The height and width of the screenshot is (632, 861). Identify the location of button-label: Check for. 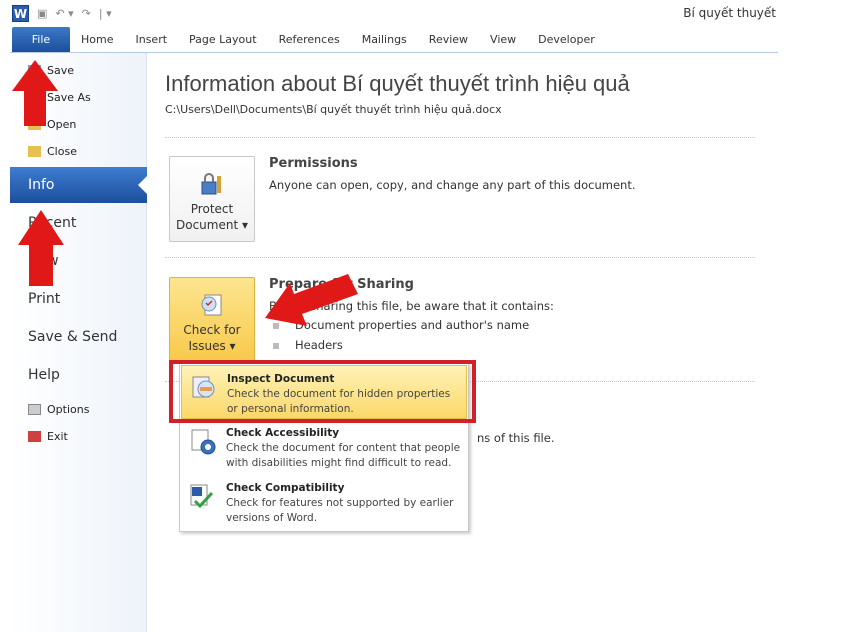
(212, 330).